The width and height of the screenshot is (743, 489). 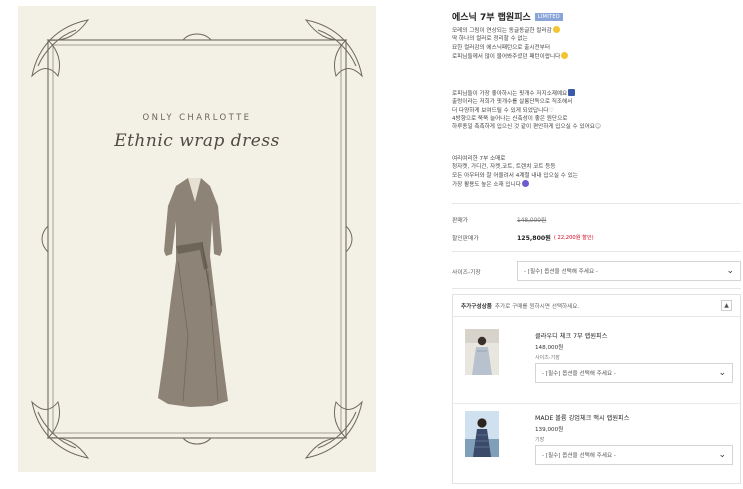 What do you see at coordinates (504, 167) in the screenshot?
I see `desc-line: 청자켓, 가디건, 자켓,코트, 트렌치 코트 등등` at bounding box center [504, 167].